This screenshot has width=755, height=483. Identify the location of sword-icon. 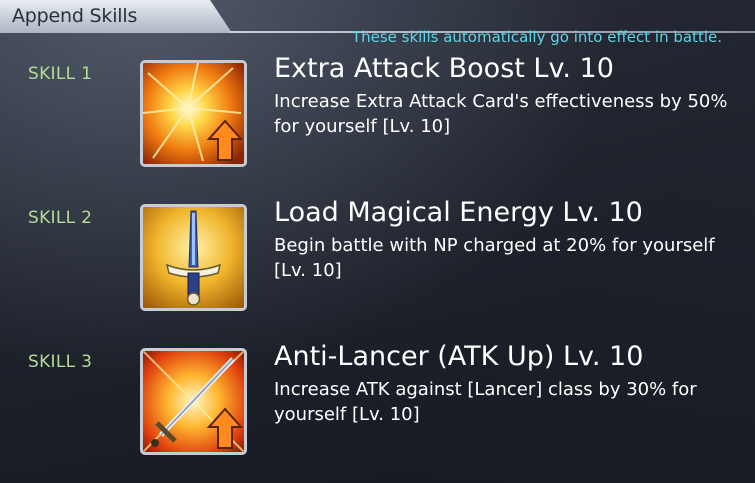
(193, 257).